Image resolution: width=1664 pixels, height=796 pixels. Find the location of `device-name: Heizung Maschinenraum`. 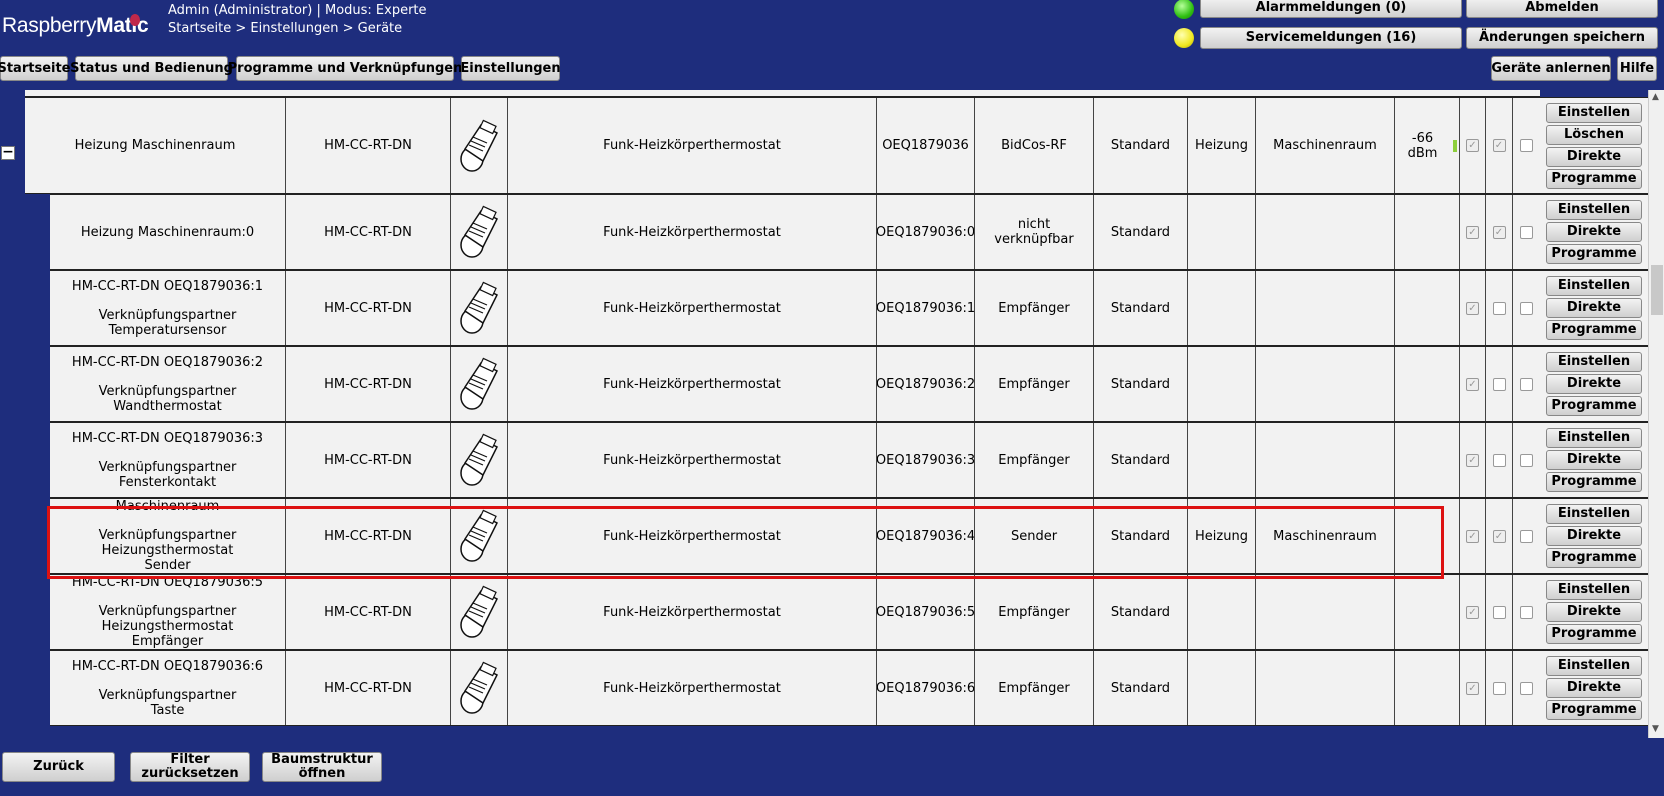

device-name: Heizung Maschinenraum is located at coordinates (155, 145).